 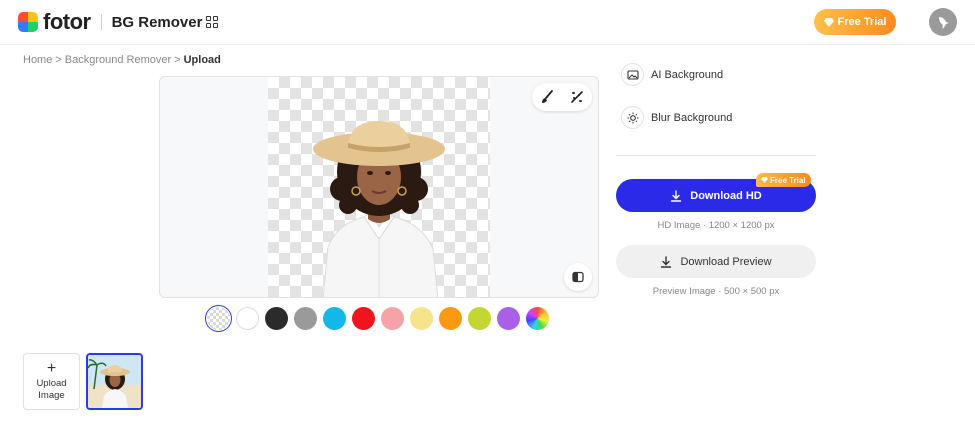 What do you see at coordinates (157, 22) in the screenshot?
I see `product-name: BG Remover` at bounding box center [157, 22].